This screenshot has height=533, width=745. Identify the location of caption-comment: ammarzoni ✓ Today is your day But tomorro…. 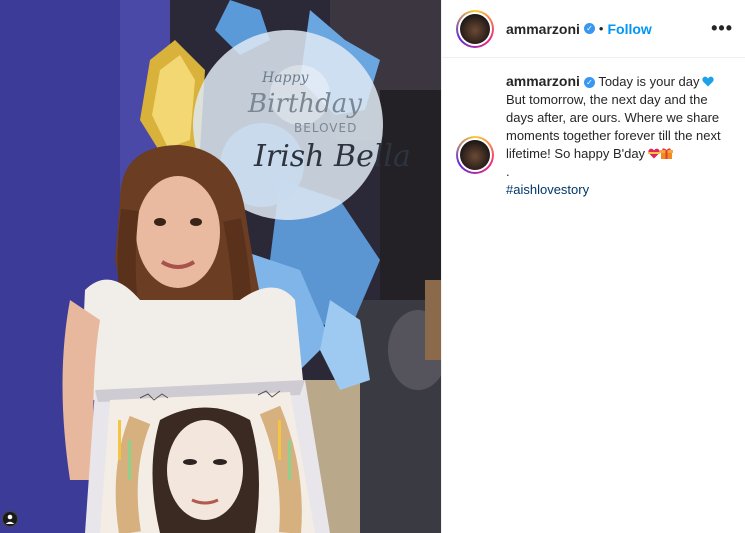
(593, 128).